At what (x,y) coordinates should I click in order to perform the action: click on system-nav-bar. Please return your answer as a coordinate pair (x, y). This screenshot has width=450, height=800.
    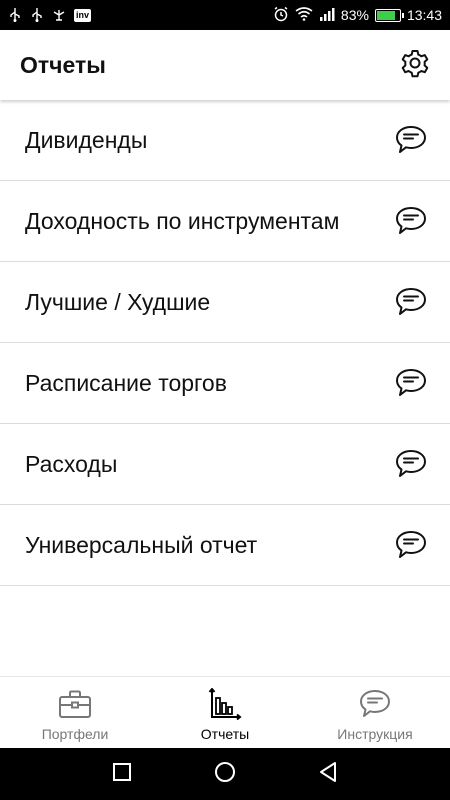
    Looking at the image, I should click on (225, 774).